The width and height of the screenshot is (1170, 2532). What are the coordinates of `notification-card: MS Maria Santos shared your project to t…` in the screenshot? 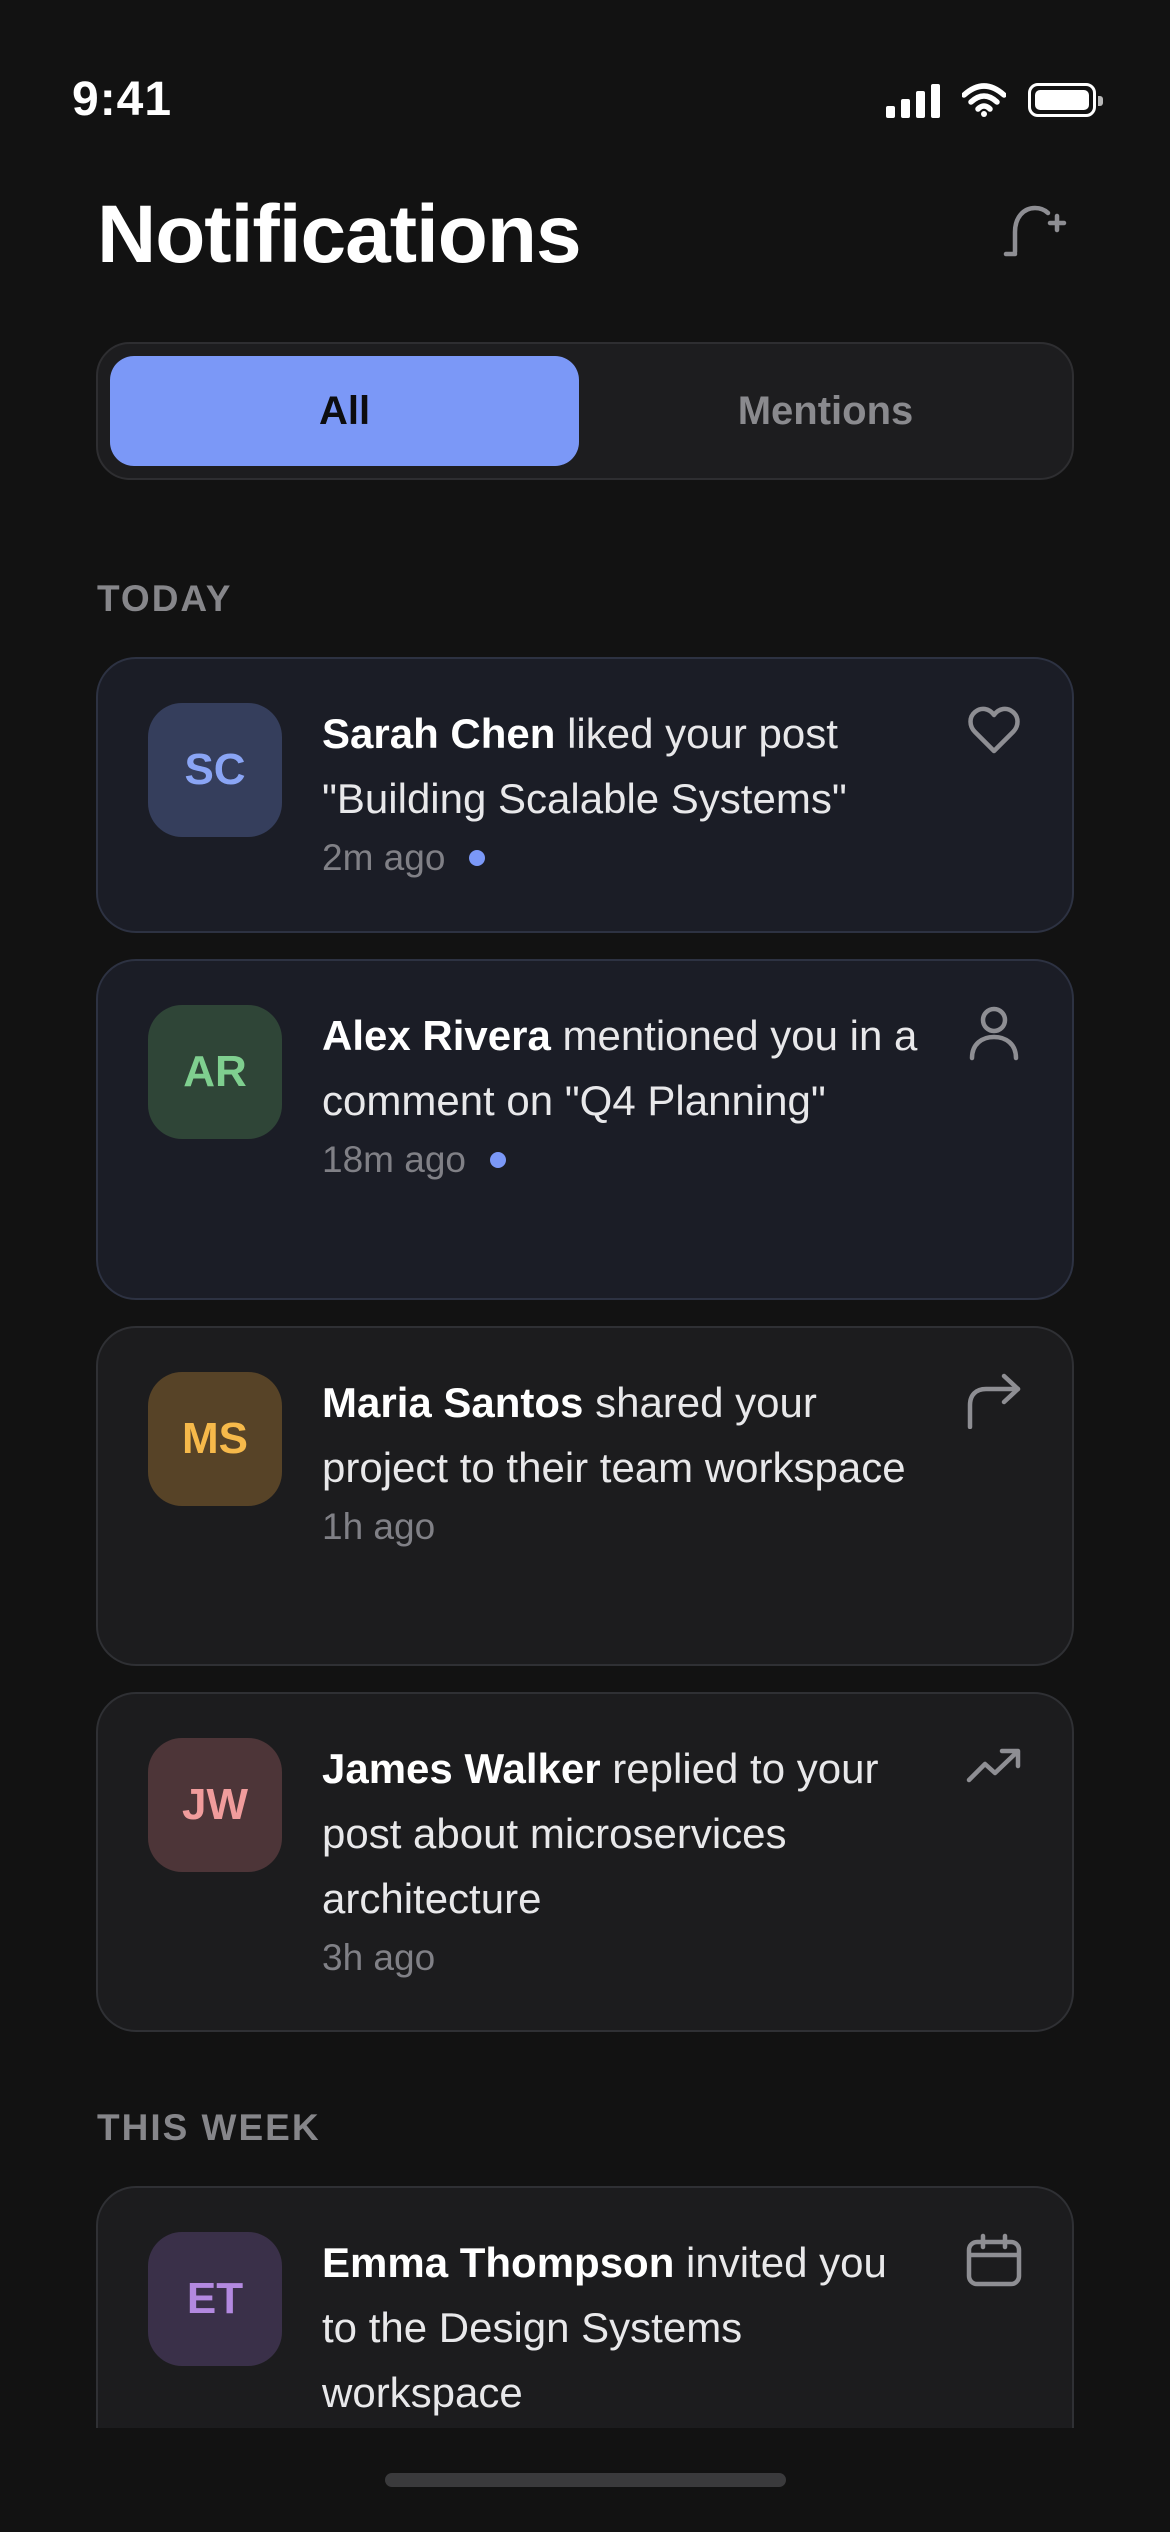 It's located at (585, 1496).